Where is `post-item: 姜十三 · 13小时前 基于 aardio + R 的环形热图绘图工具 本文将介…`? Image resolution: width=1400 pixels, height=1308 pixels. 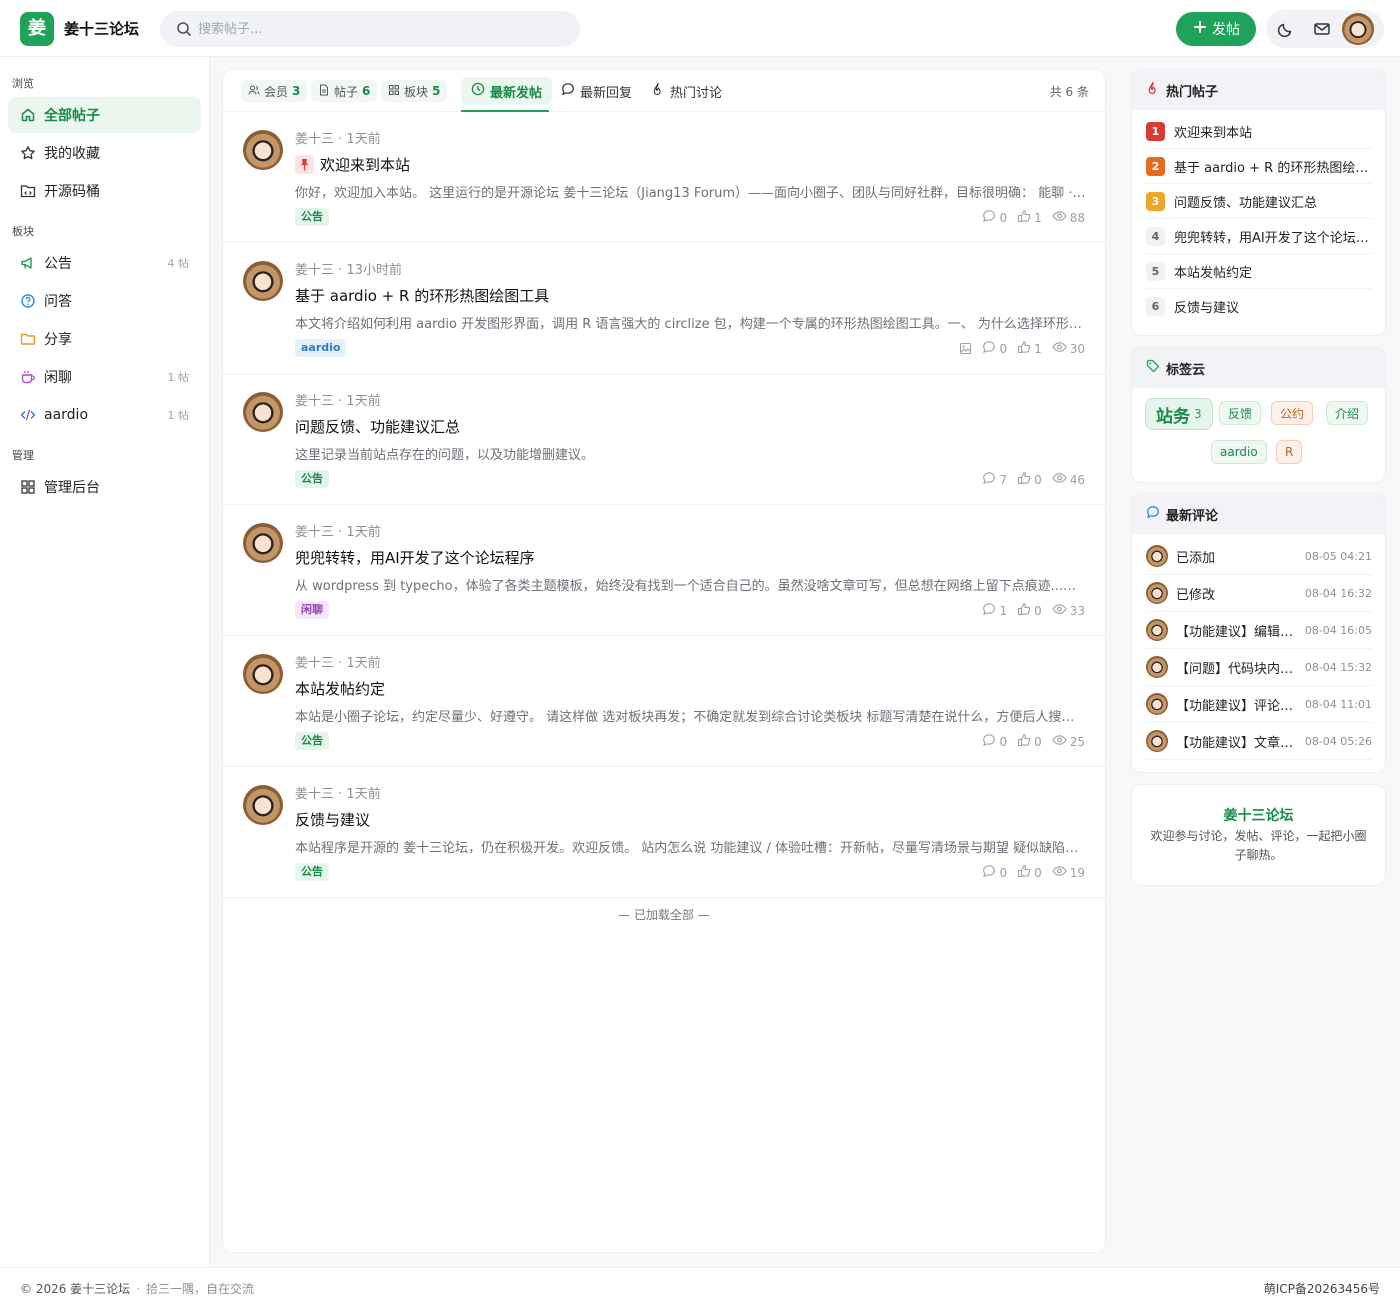
post-item: 姜十三 · 13小时前 基于 aardio + R 的环形热图绘图工具 本文将介… is located at coordinates (664, 308).